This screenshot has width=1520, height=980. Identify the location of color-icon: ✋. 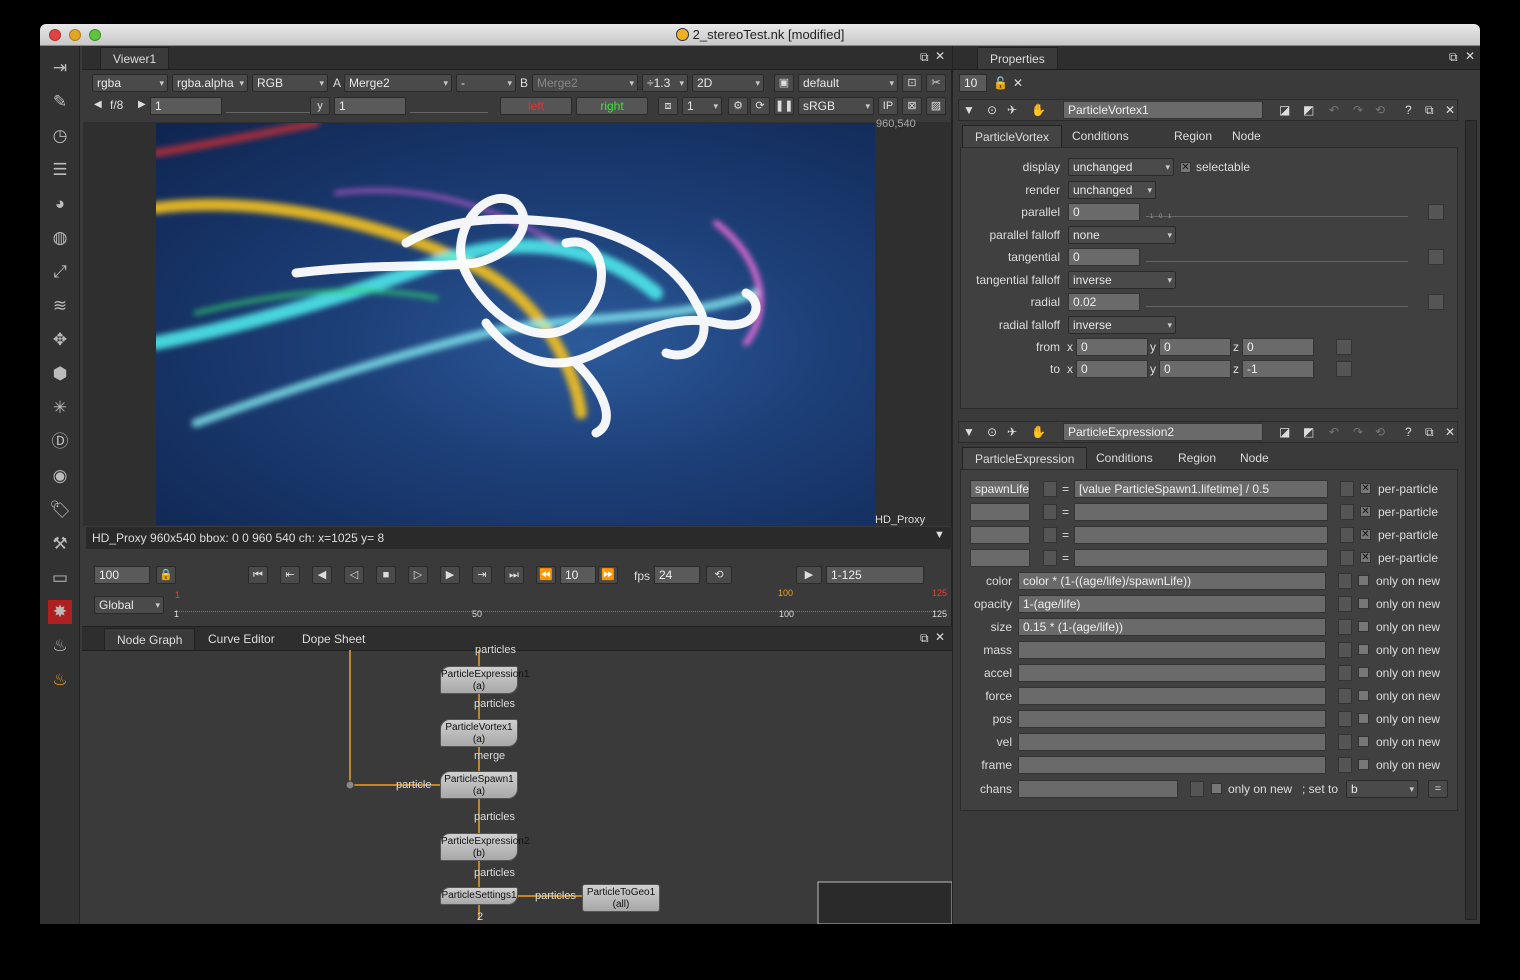
(1038, 110).